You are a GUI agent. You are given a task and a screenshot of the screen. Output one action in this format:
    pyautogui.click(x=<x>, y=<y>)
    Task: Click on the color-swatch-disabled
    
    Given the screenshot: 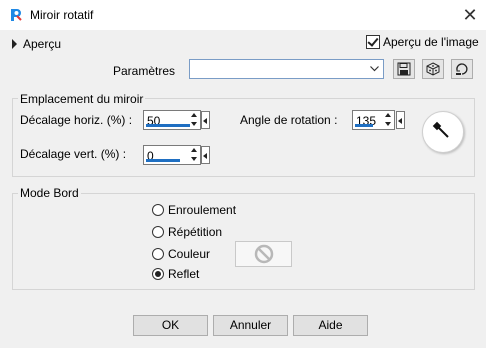 What is the action you would take?
    pyautogui.click(x=263, y=254)
    